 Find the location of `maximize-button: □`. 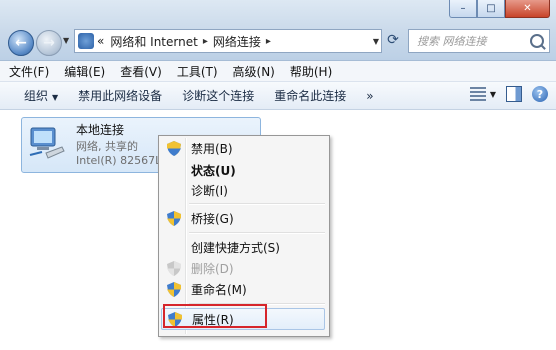

maximize-button: □ is located at coordinates (491, 9).